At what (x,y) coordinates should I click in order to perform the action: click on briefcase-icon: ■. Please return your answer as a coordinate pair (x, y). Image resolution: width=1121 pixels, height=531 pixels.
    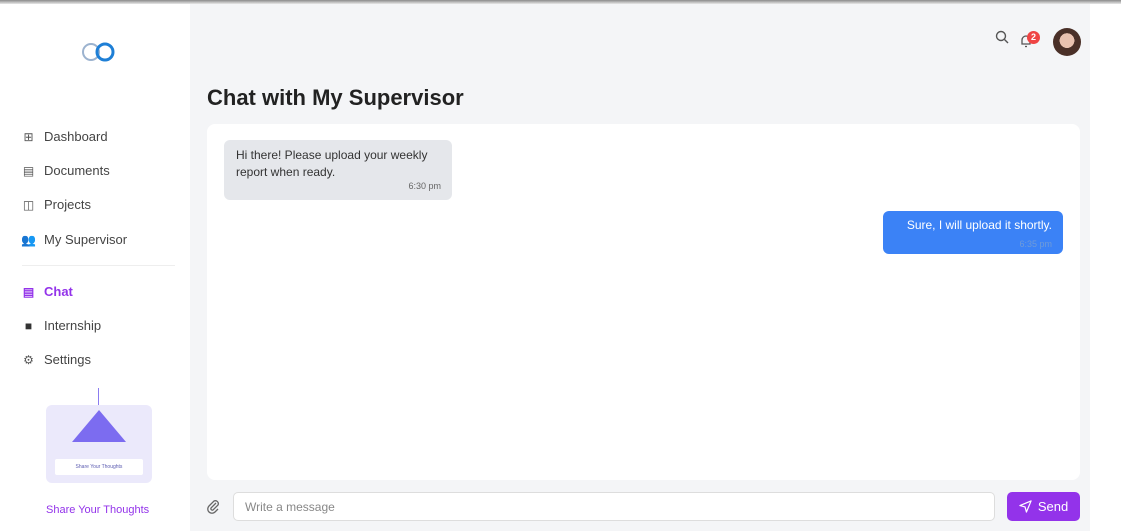
    Looking at the image, I should click on (28, 325).